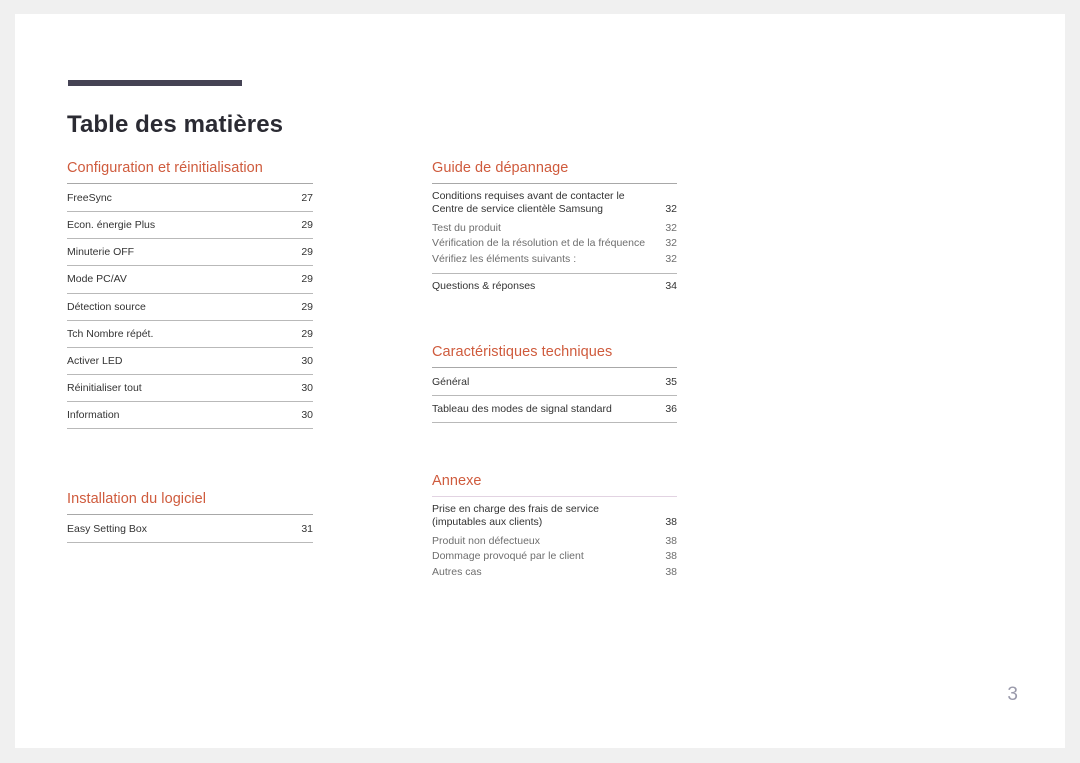 The height and width of the screenshot is (763, 1080). Describe the element at coordinates (101, 252) in the screenshot. I see `toc-entry-label: Minuterie OFF` at that location.